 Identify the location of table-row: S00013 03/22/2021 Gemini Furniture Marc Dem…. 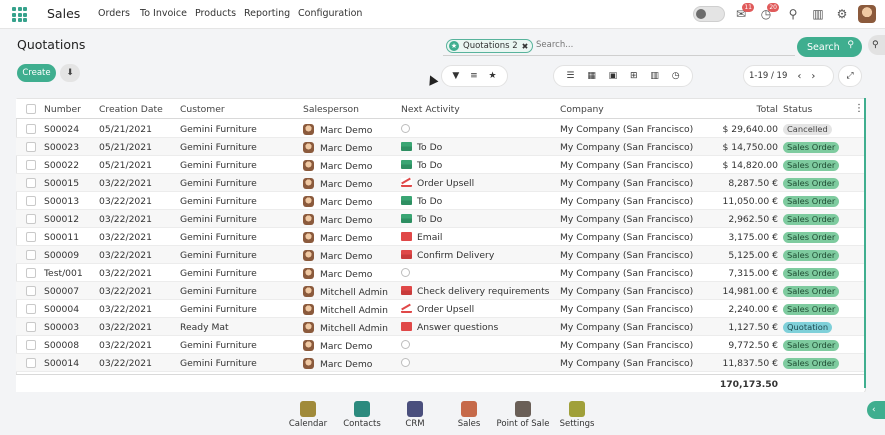
(440, 201).